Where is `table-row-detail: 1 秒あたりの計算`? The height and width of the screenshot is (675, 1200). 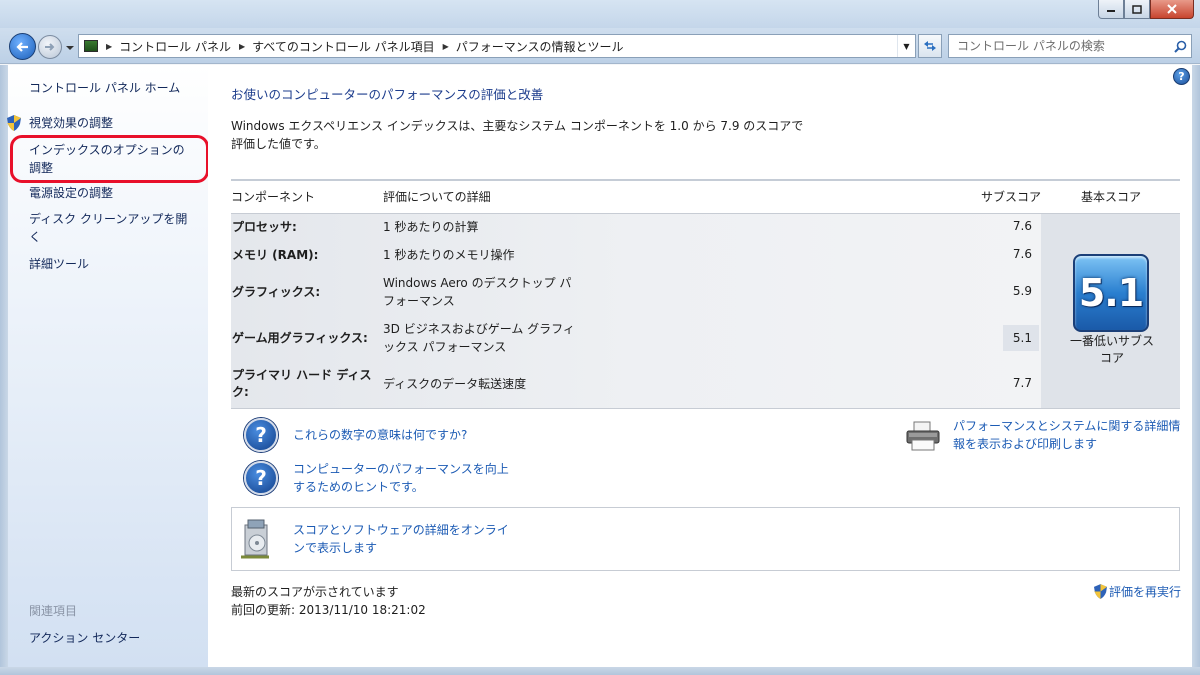
table-row-detail: 1 秒あたりの計算 is located at coordinates (431, 227).